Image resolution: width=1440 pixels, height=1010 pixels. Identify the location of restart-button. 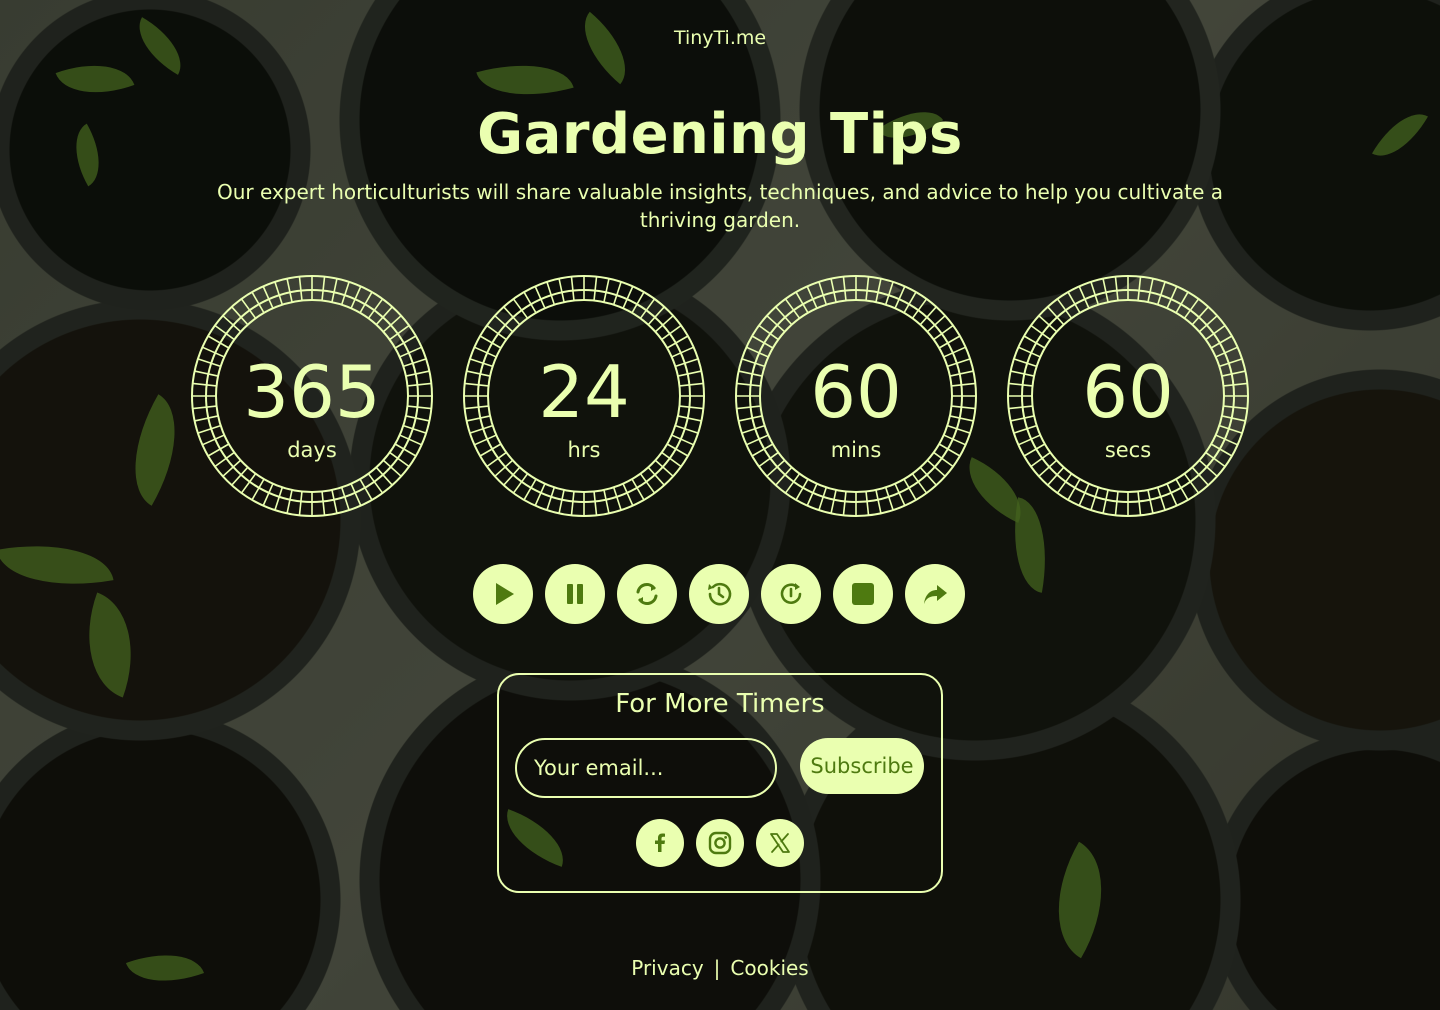
(791, 594).